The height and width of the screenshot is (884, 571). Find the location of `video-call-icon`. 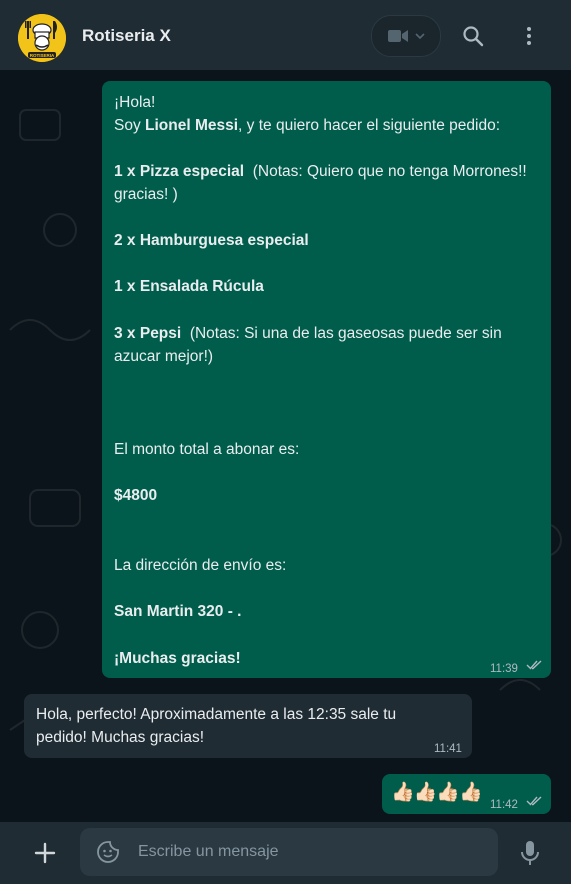

video-call-icon is located at coordinates (398, 36).